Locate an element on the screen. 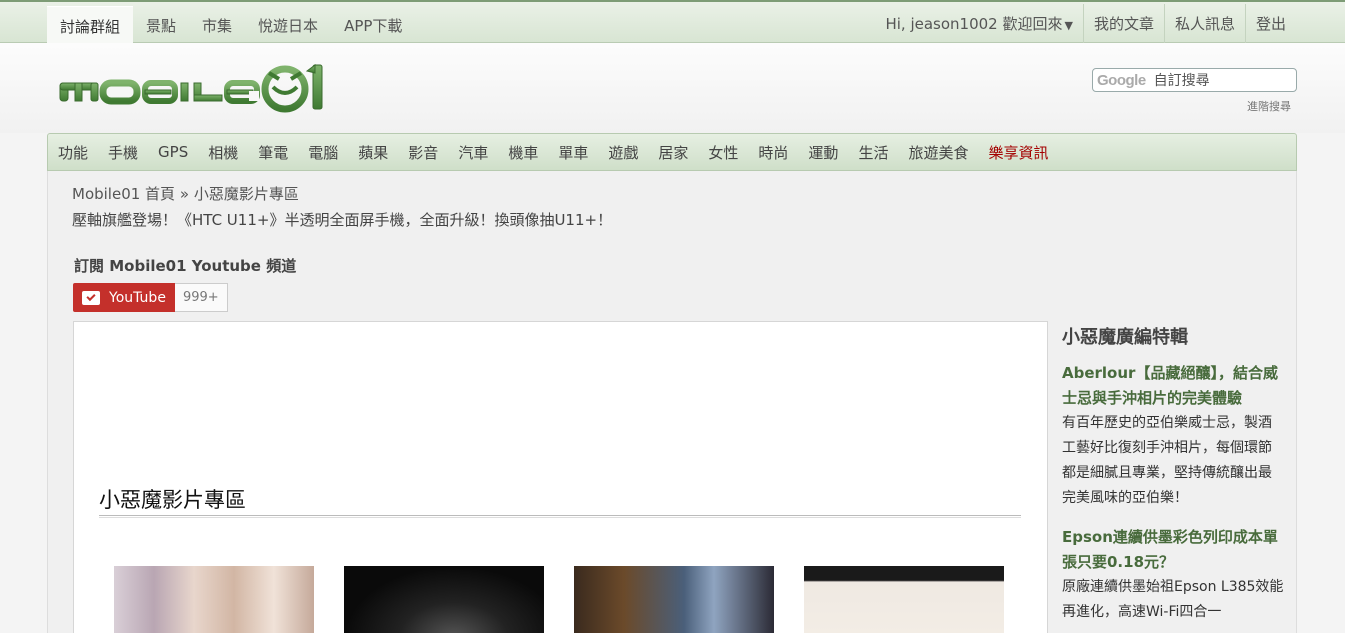 The width and height of the screenshot is (1345, 633). cat-laptops: 筆電 is located at coordinates (273, 152).